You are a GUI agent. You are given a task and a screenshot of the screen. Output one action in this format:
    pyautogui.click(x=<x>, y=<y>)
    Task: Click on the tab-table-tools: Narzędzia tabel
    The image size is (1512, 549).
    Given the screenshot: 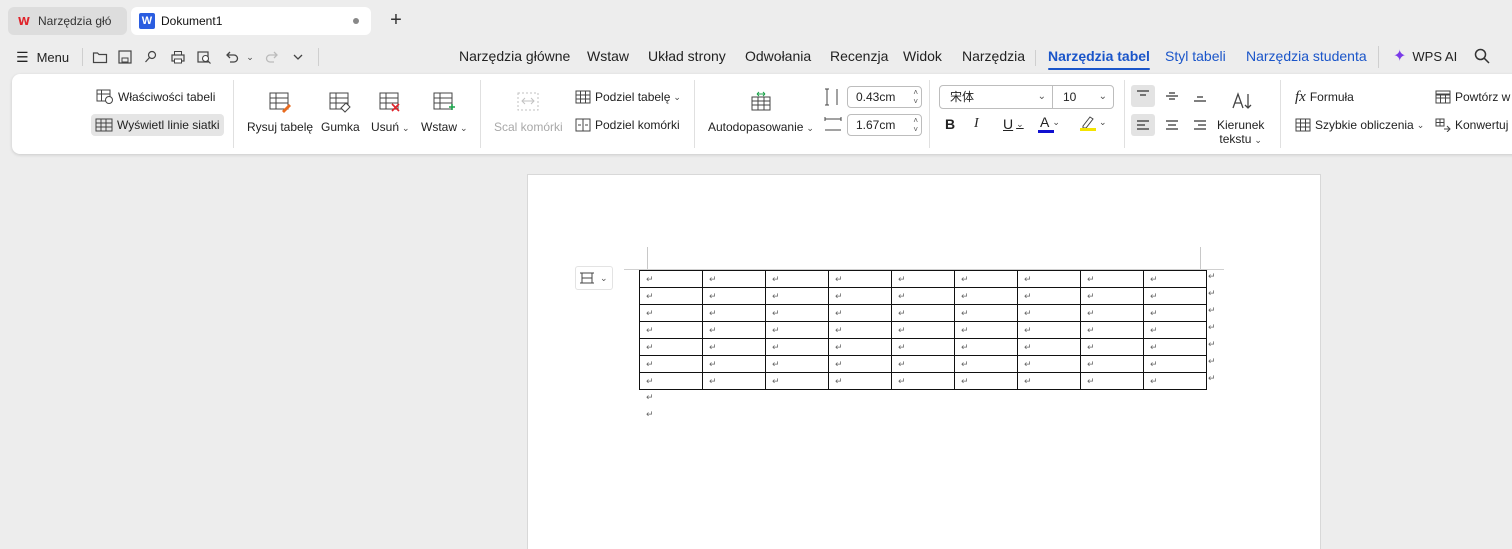 What is the action you would take?
    pyautogui.click(x=1099, y=59)
    